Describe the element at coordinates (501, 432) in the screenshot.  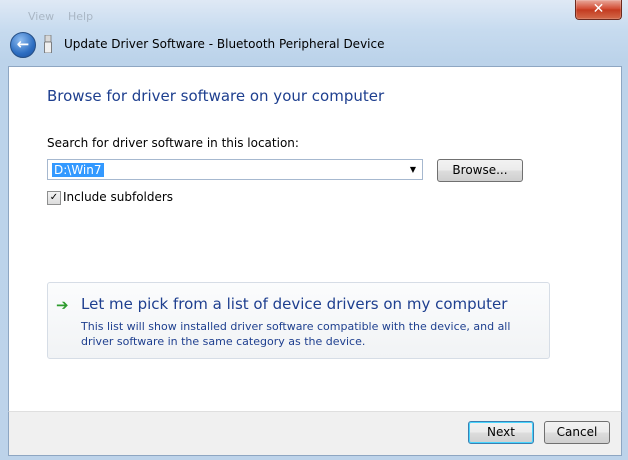
I see `next-button: Next` at that location.